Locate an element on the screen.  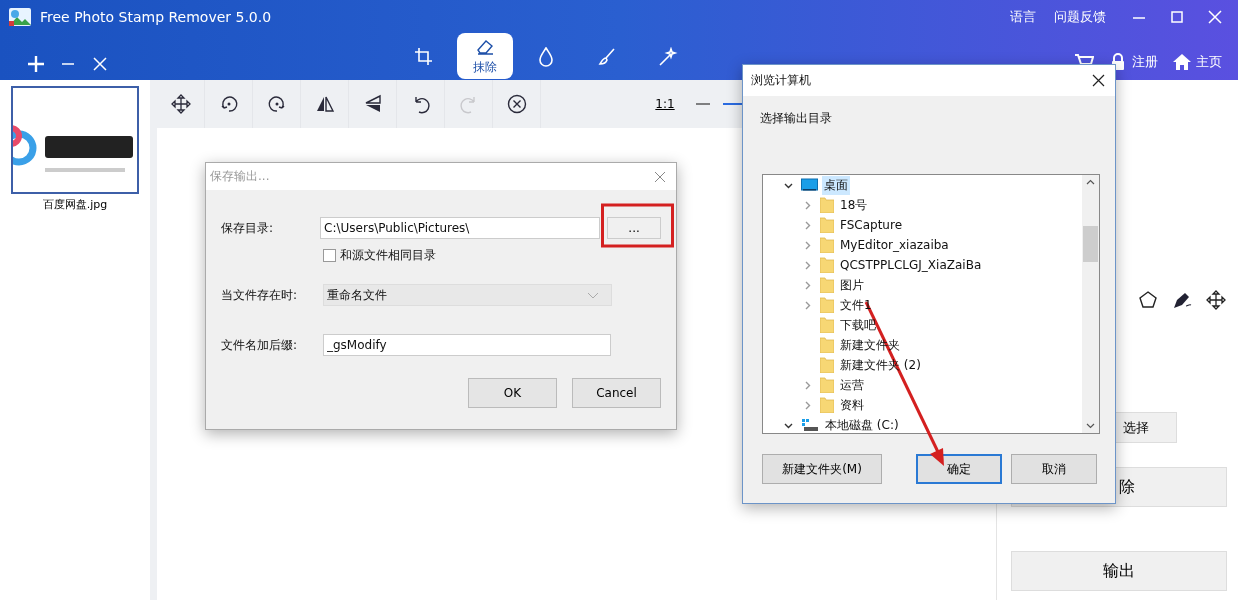
folder-field: C:\Users\Public\Pictures\ is located at coordinates (460, 228).